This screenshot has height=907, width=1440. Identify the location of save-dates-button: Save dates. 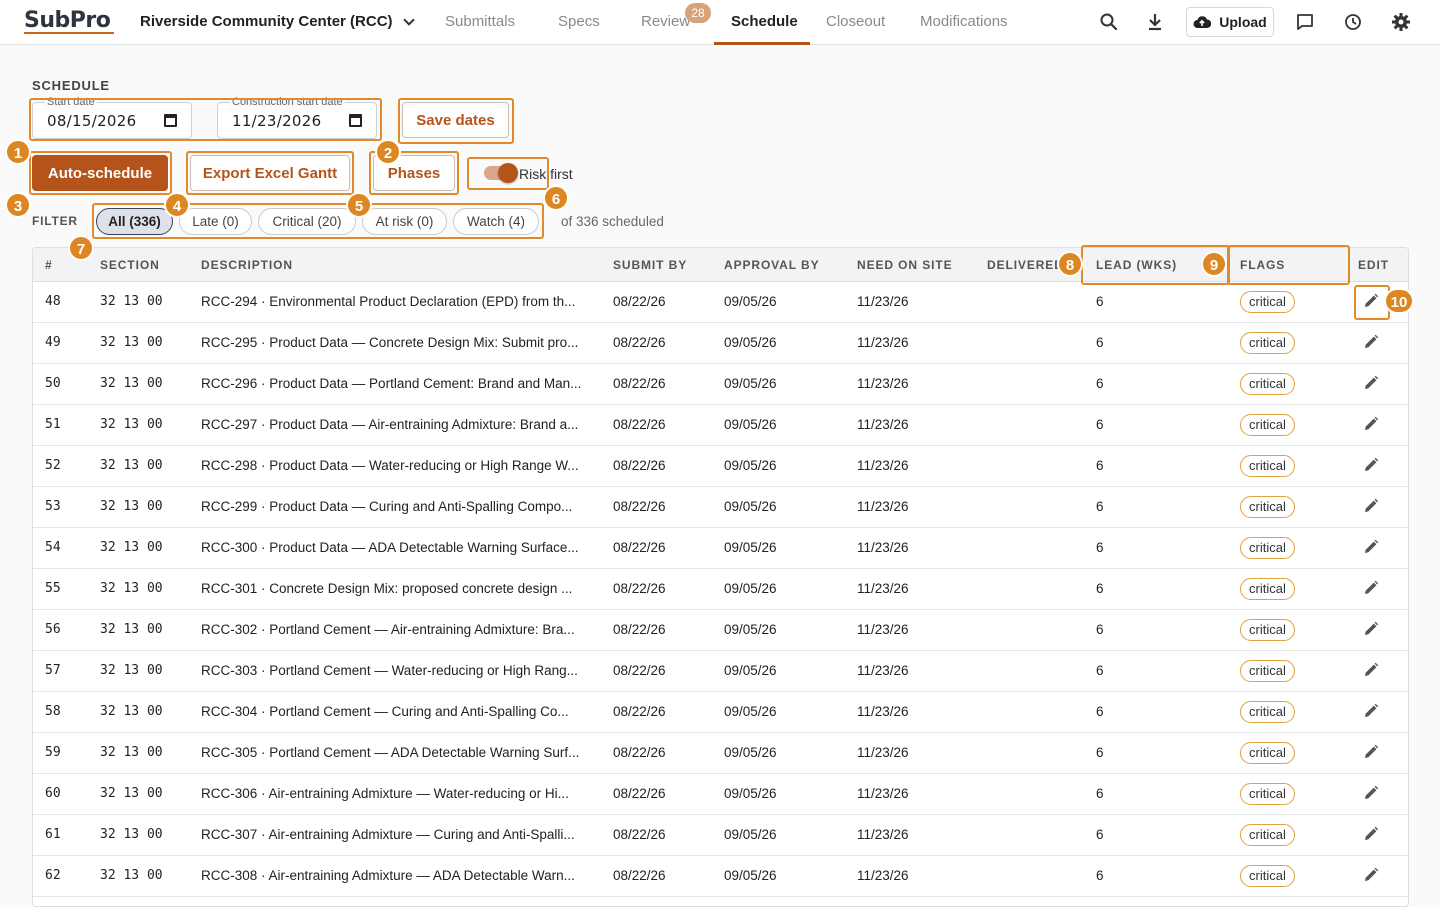
(455, 120).